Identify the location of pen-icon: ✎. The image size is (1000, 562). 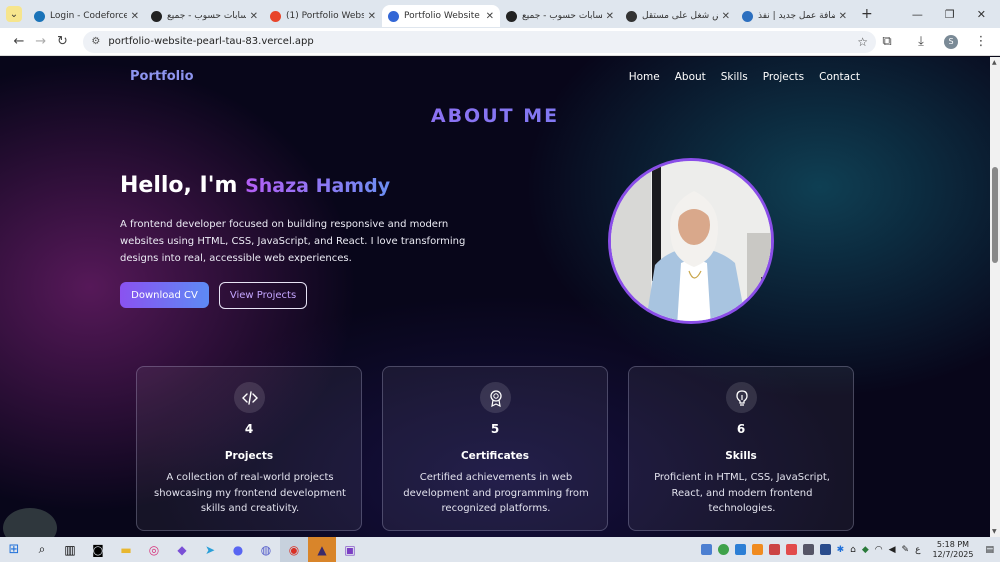
(906, 550).